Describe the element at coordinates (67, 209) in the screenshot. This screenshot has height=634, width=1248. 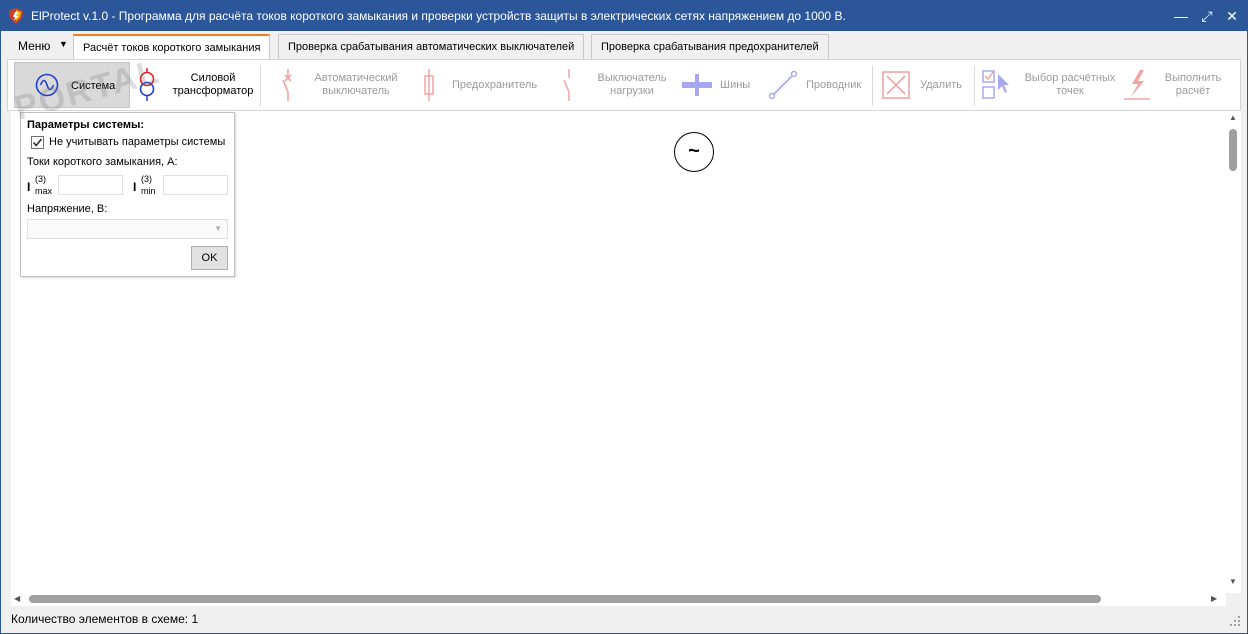
I see `voltage-label: Напряжение, В:` at that location.